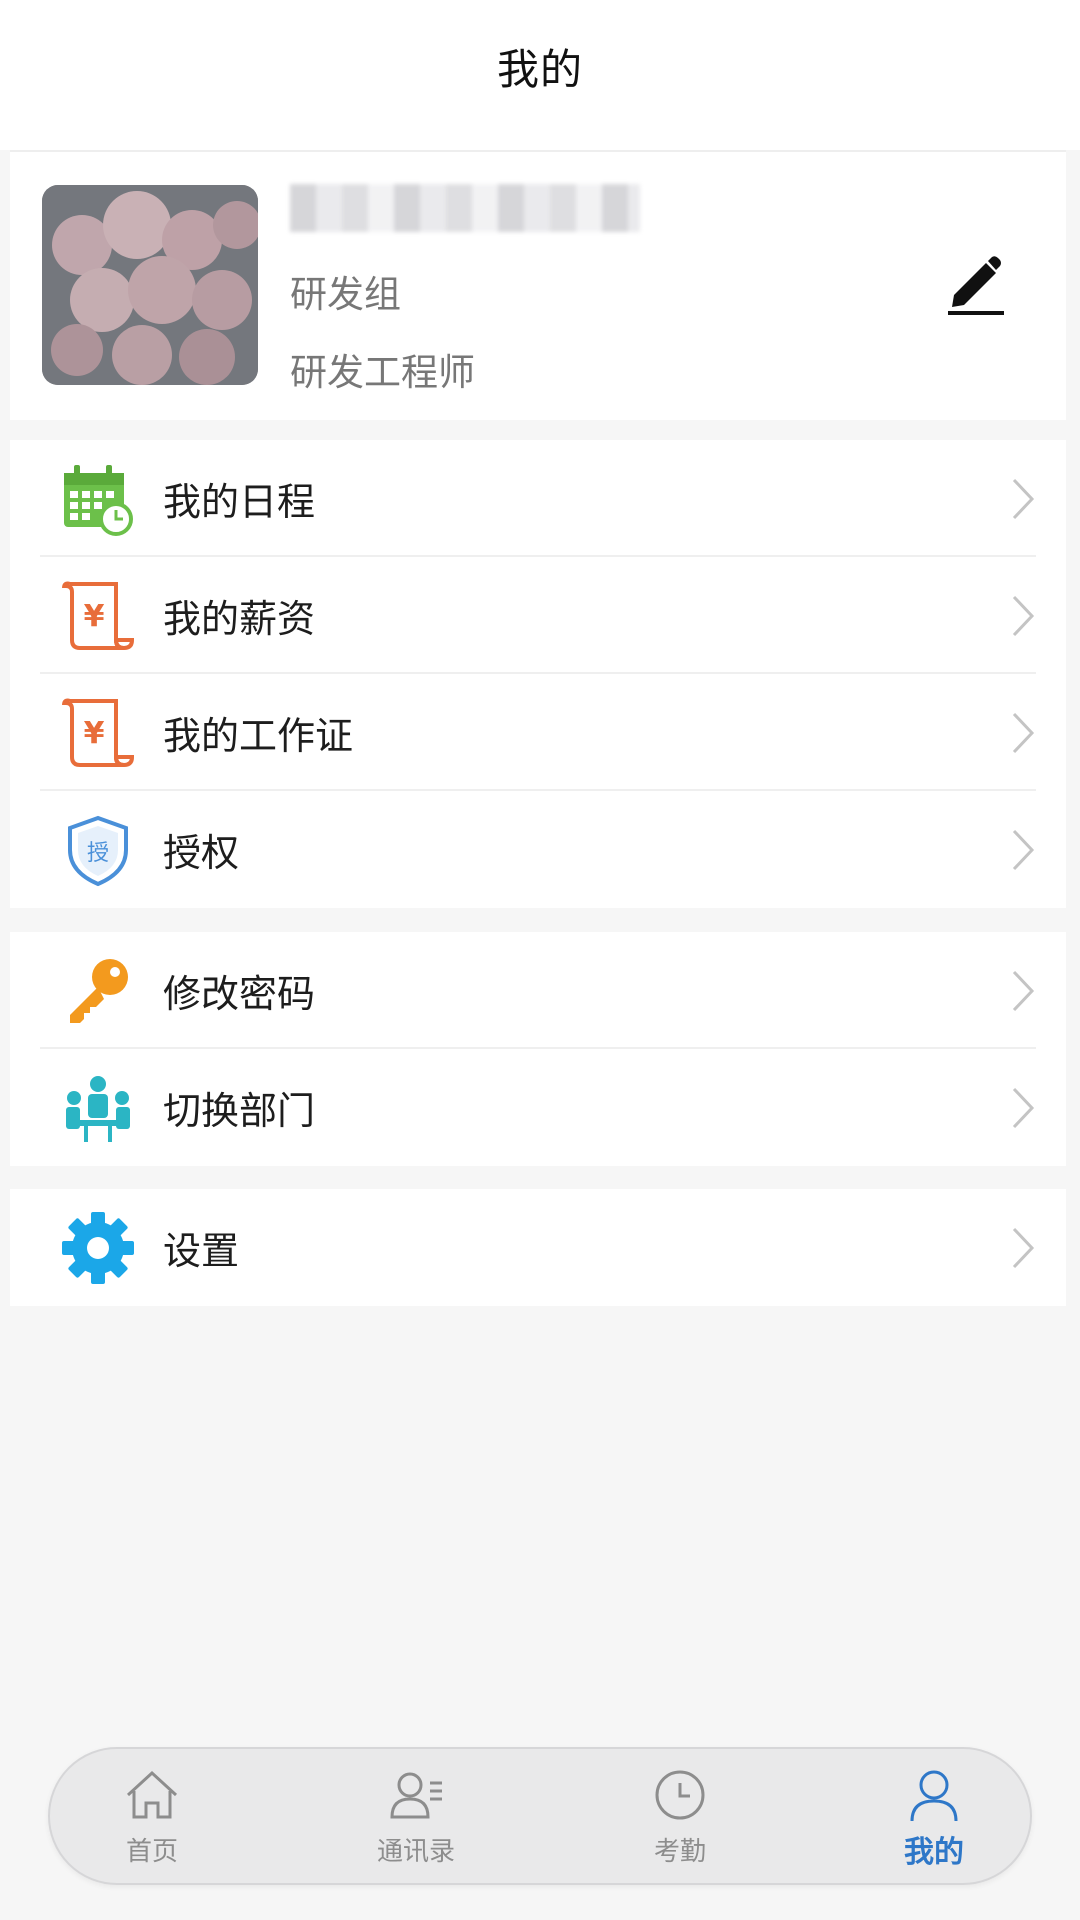  What do you see at coordinates (239, 994) in the screenshot?
I see `menu-item-label: 修改密码` at bounding box center [239, 994].